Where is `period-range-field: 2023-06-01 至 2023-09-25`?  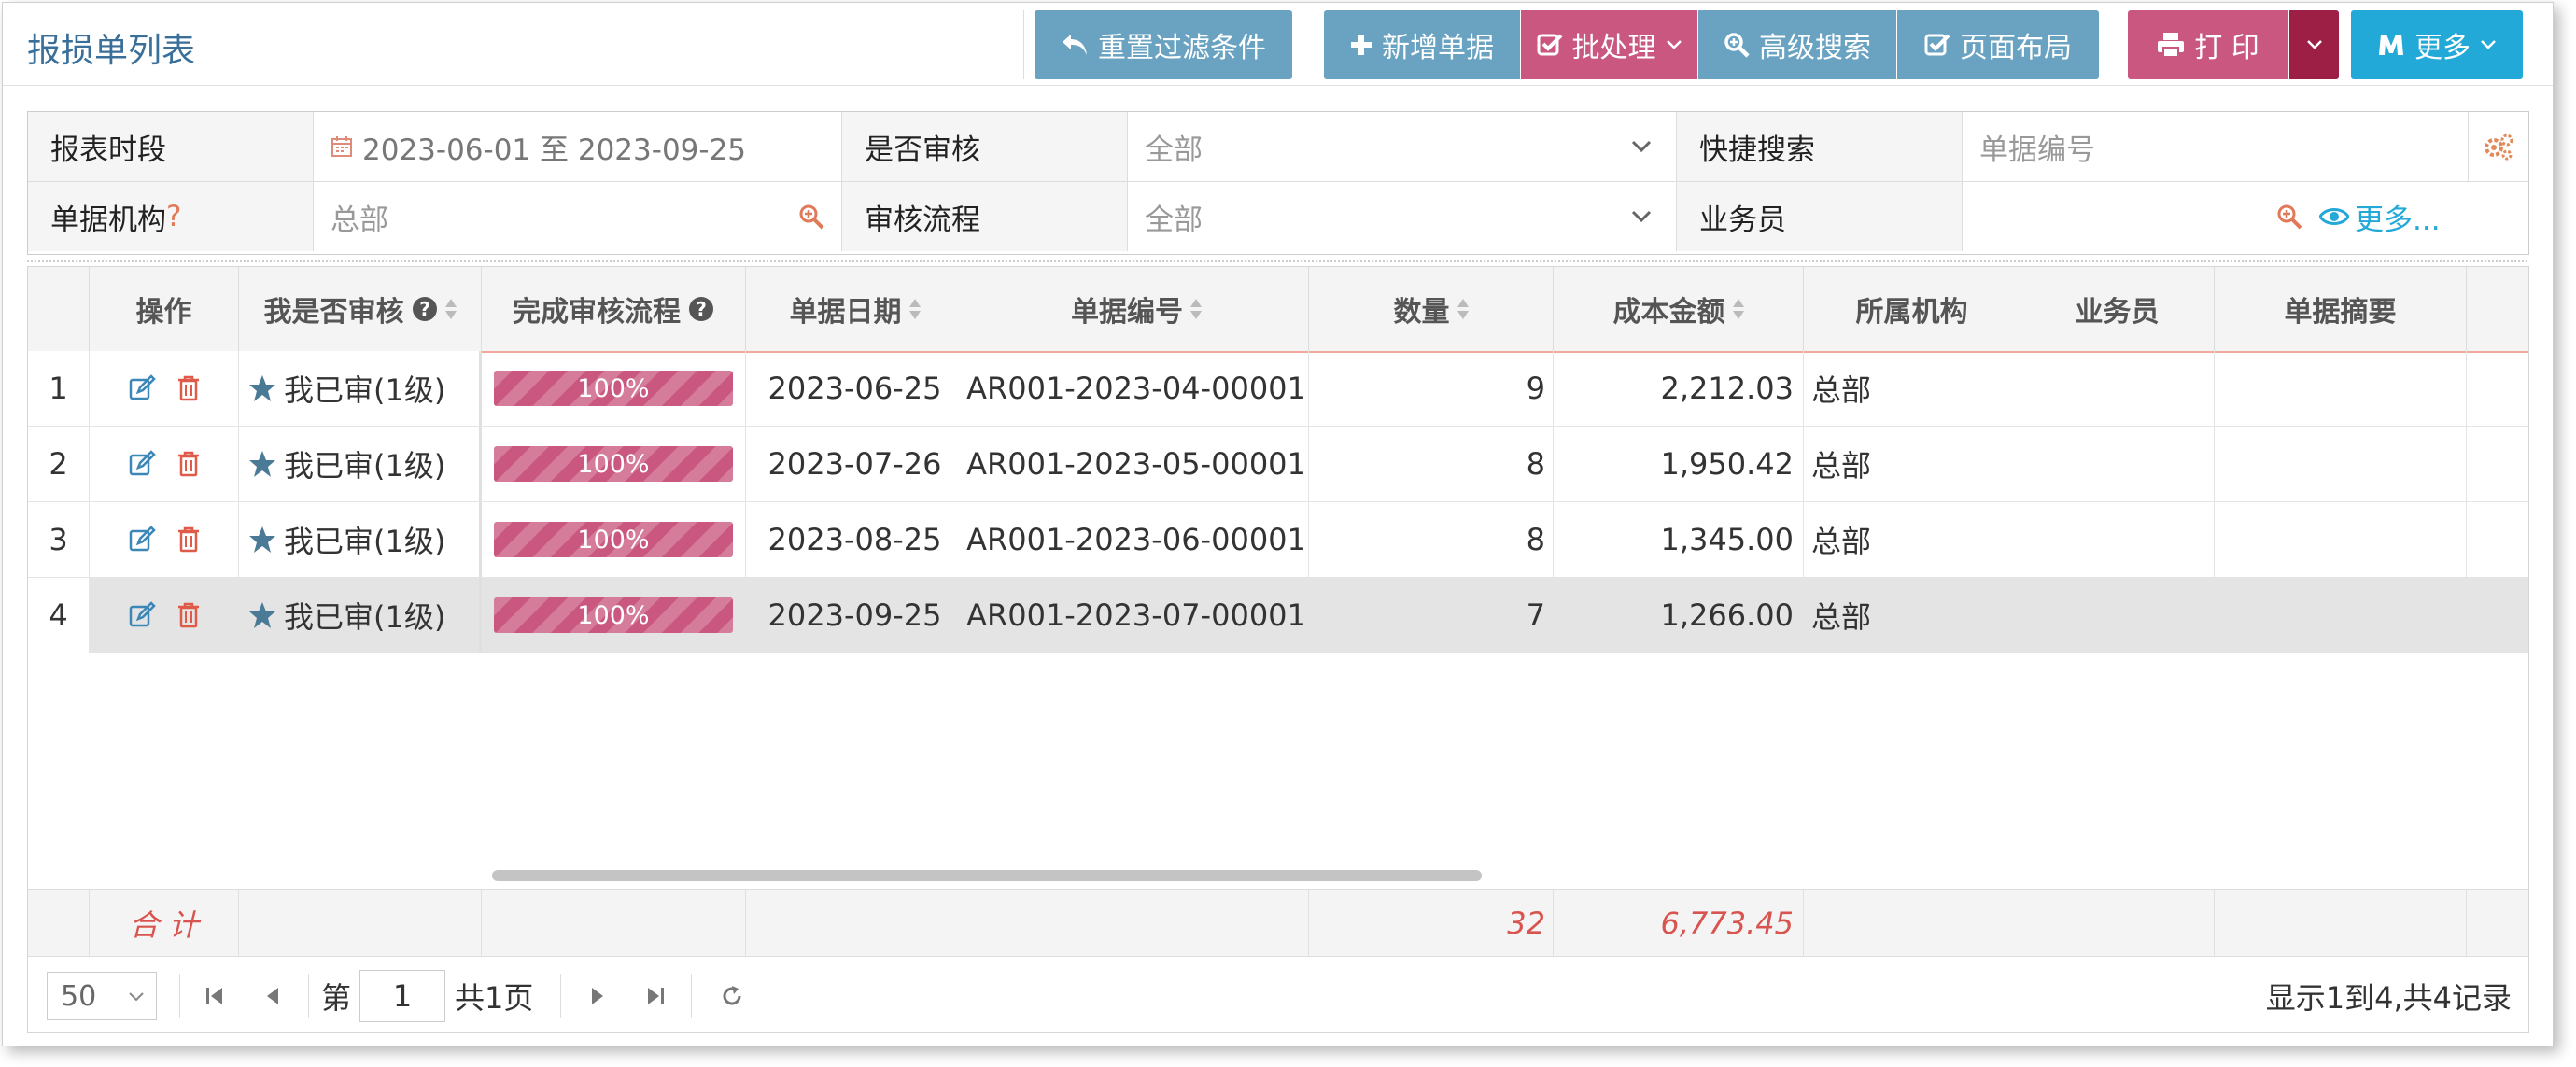 period-range-field: 2023-06-01 至 2023-09-25 is located at coordinates (578, 146).